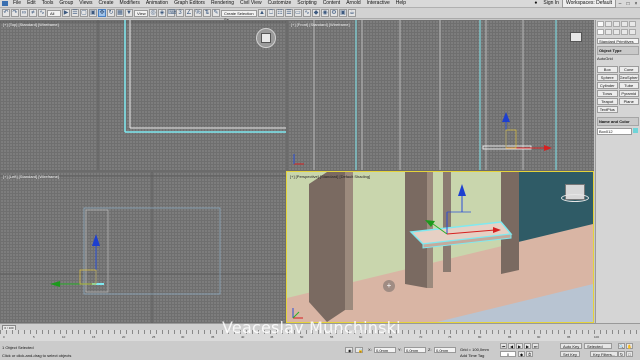 The width and height of the screenshot is (640, 360). I want to click on play-icon: ▶, so click(519, 346).